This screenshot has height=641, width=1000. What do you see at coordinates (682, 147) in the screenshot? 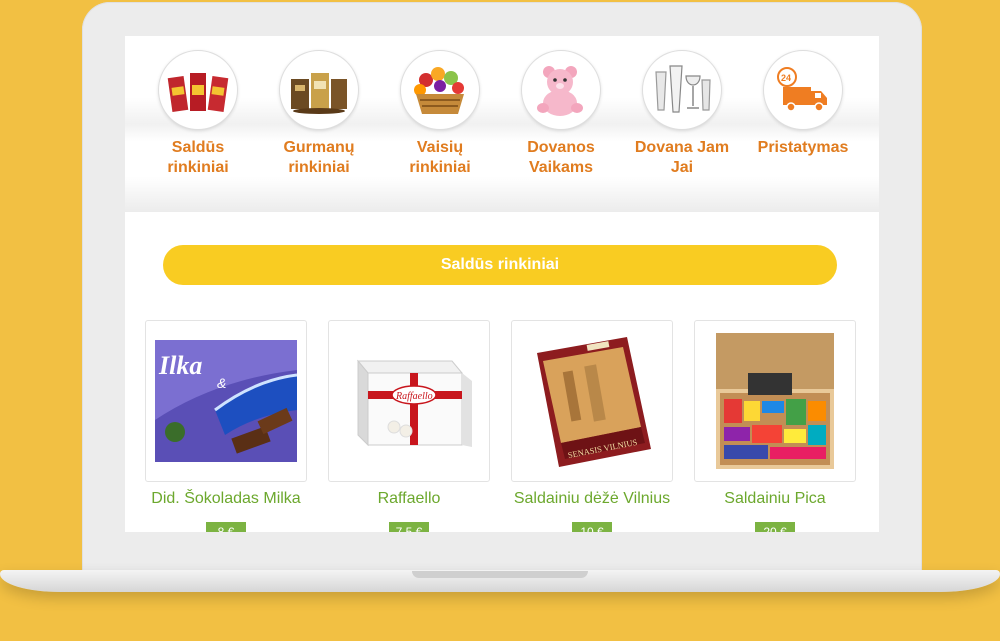
I see `category-label-line1: Dovana Jam` at bounding box center [682, 147].